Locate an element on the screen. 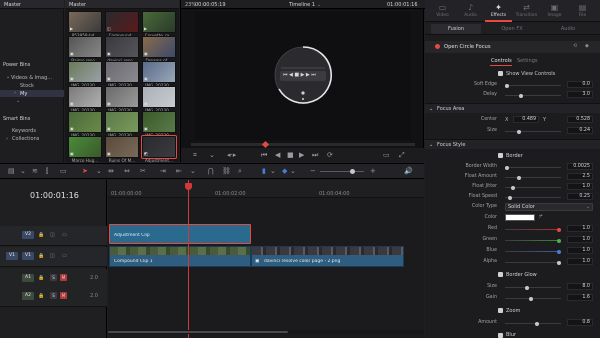 The image size is (600, 338). reset-icon: ⟲ is located at coordinates (575, 46).